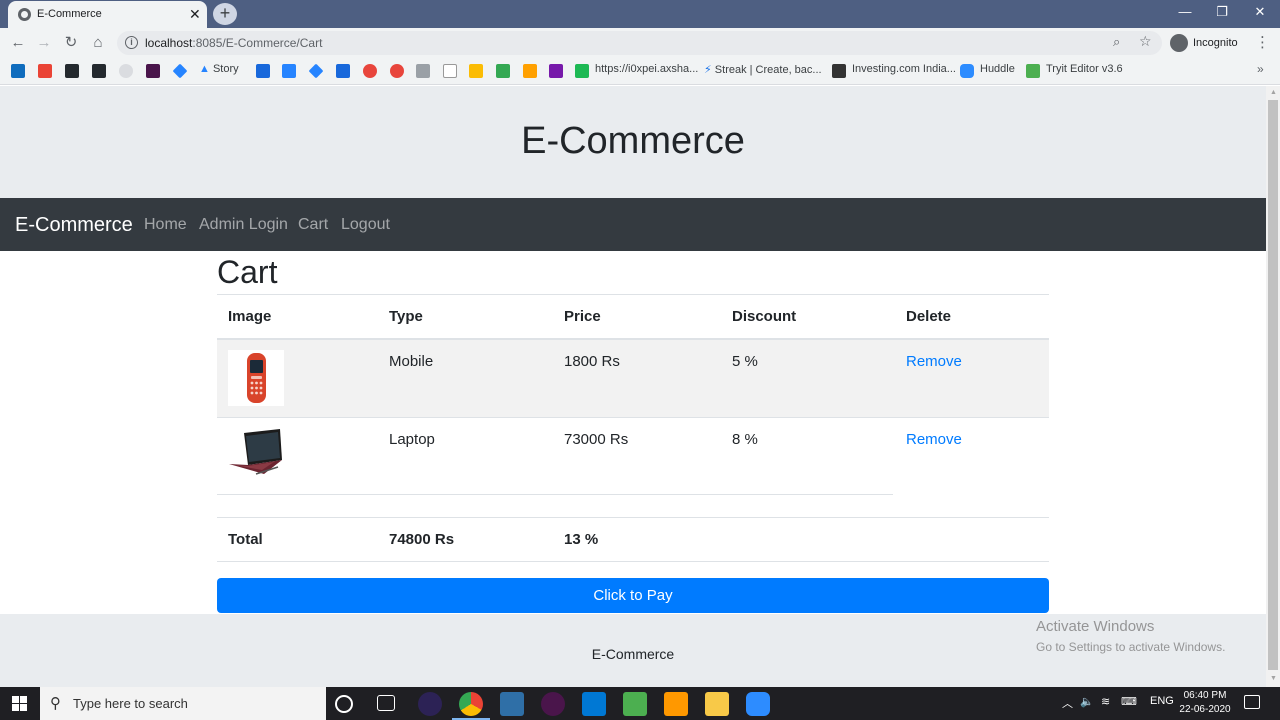 The height and width of the screenshot is (720, 1280). I want to click on cortana-icon, so click(344, 704).